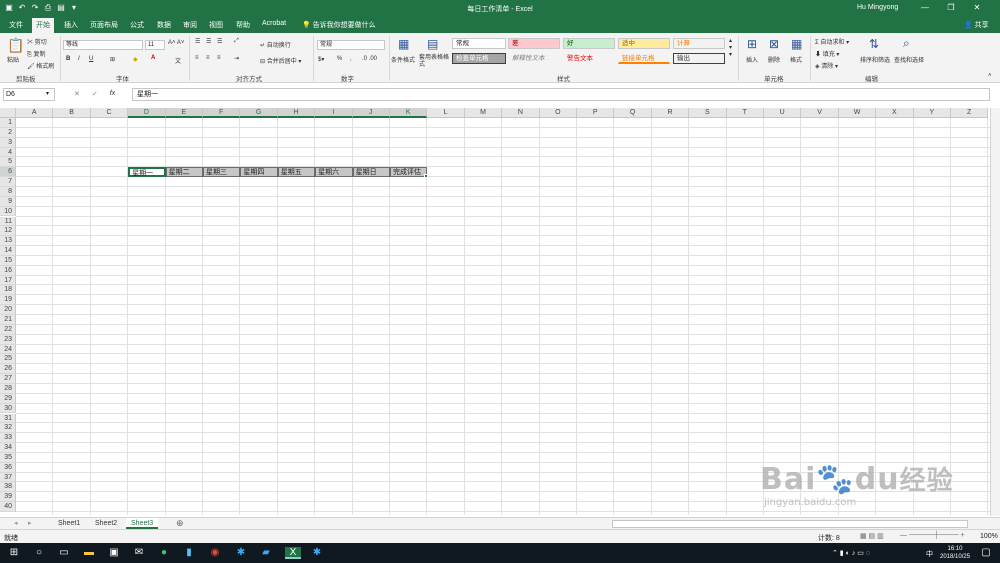  Describe the element at coordinates (403, 44) in the screenshot. I see `conditional-format-icon: ▦` at that location.